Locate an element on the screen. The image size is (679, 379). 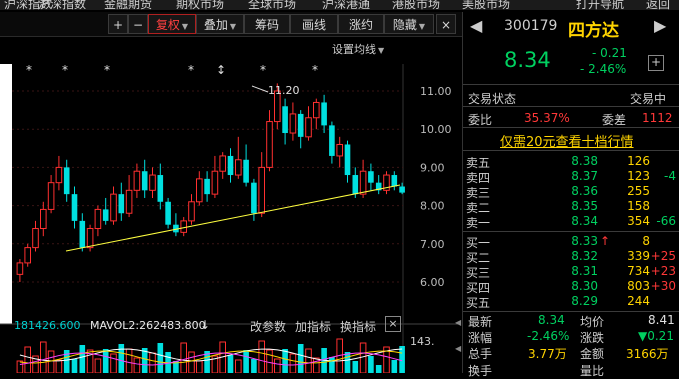
turnover-label: 换手 is located at coordinates (480, 371).